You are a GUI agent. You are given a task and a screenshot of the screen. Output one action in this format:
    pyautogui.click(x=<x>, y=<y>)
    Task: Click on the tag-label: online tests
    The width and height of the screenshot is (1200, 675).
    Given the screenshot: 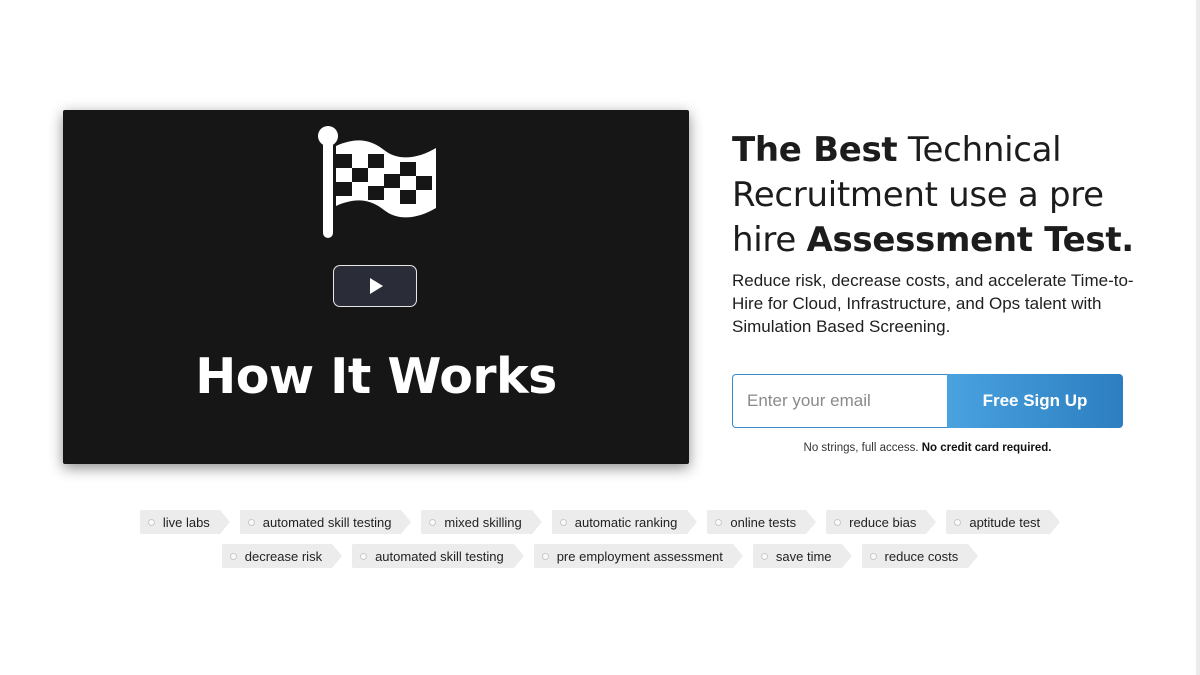 What is the action you would take?
    pyautogui.click(x=763, y=522)
    